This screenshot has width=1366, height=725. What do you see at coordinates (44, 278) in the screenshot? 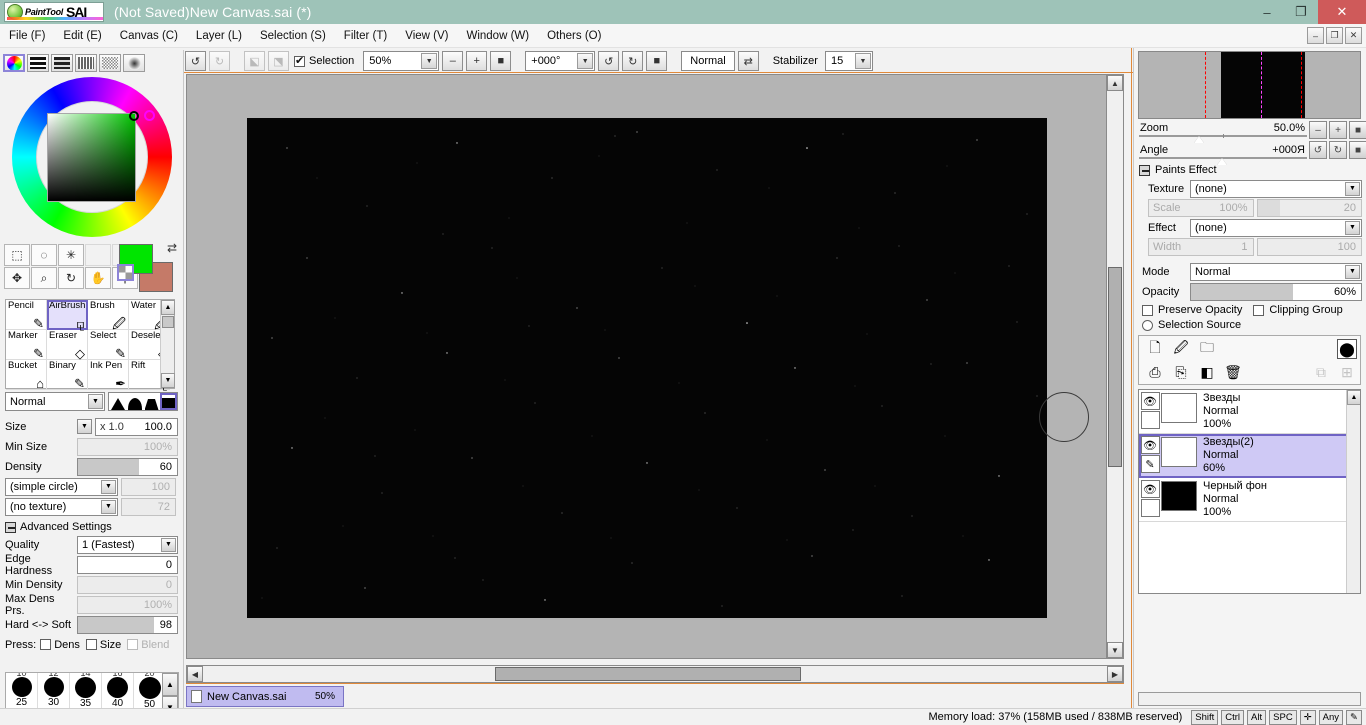
I see `zoom-tool: ⌕` at bounding box center [44, 278].